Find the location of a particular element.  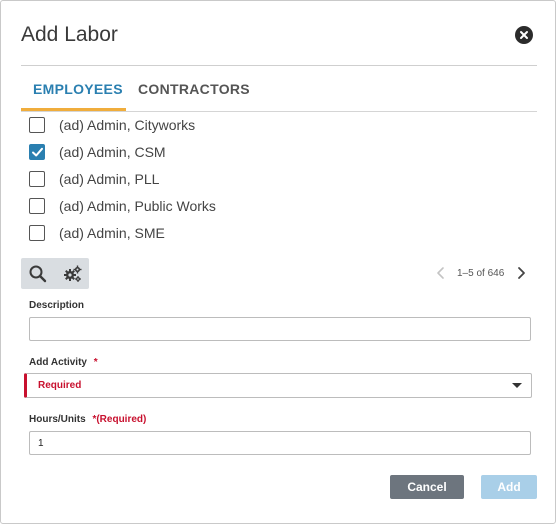

hours-label: Hours/Units *(Required) is located at coordinates (87, 419).